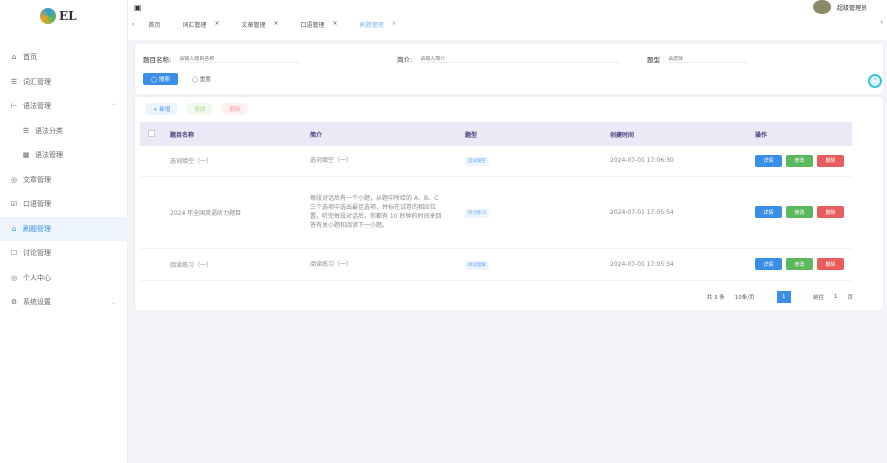 The width and height of the screenshot is (887, 463). Describe the element at coordinates (154, 24) in the screenshot. I see `tab: 首页` at that location.